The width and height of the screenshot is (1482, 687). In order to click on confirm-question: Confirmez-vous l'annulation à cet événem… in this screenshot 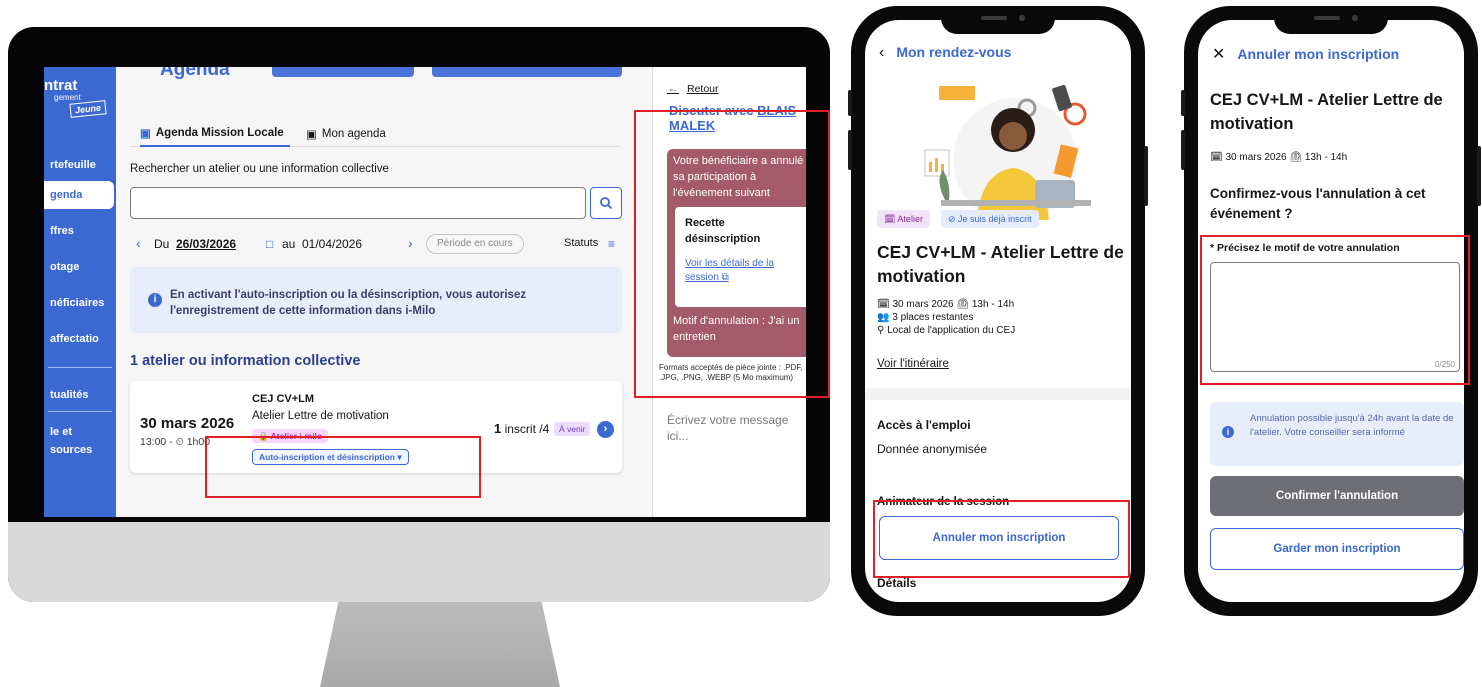, I will do `click(1318, 203)`.